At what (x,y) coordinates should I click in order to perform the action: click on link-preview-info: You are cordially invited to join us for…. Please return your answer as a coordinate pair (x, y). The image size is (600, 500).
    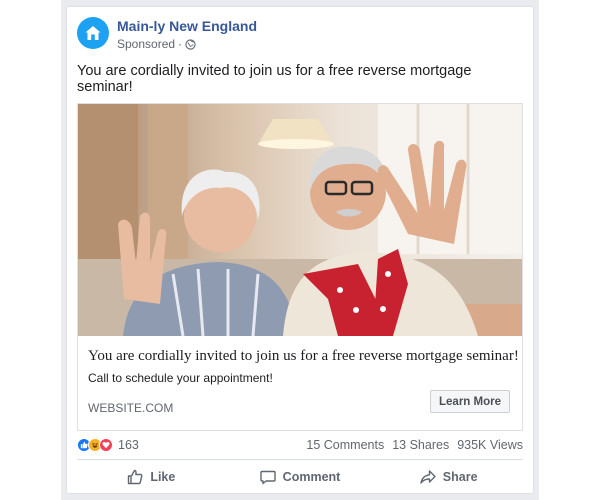
    Looking at the image, I should click on (300, 383).